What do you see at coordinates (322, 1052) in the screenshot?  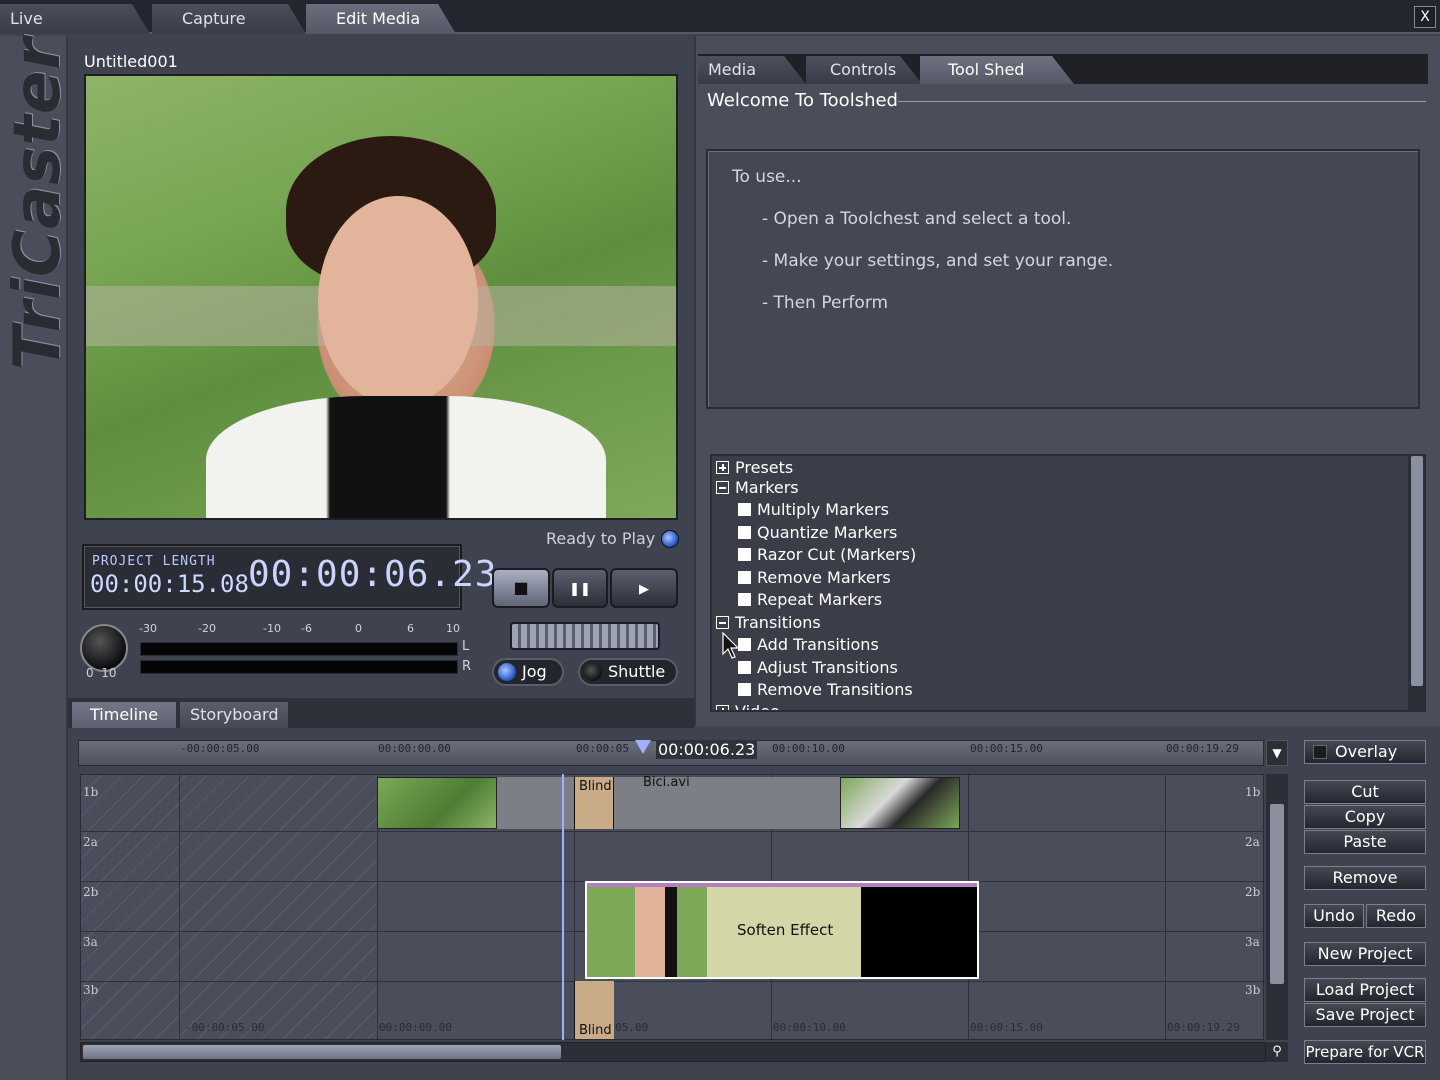 I see `horizontal-scroll-thumb` at bounding box center [322, 1052].